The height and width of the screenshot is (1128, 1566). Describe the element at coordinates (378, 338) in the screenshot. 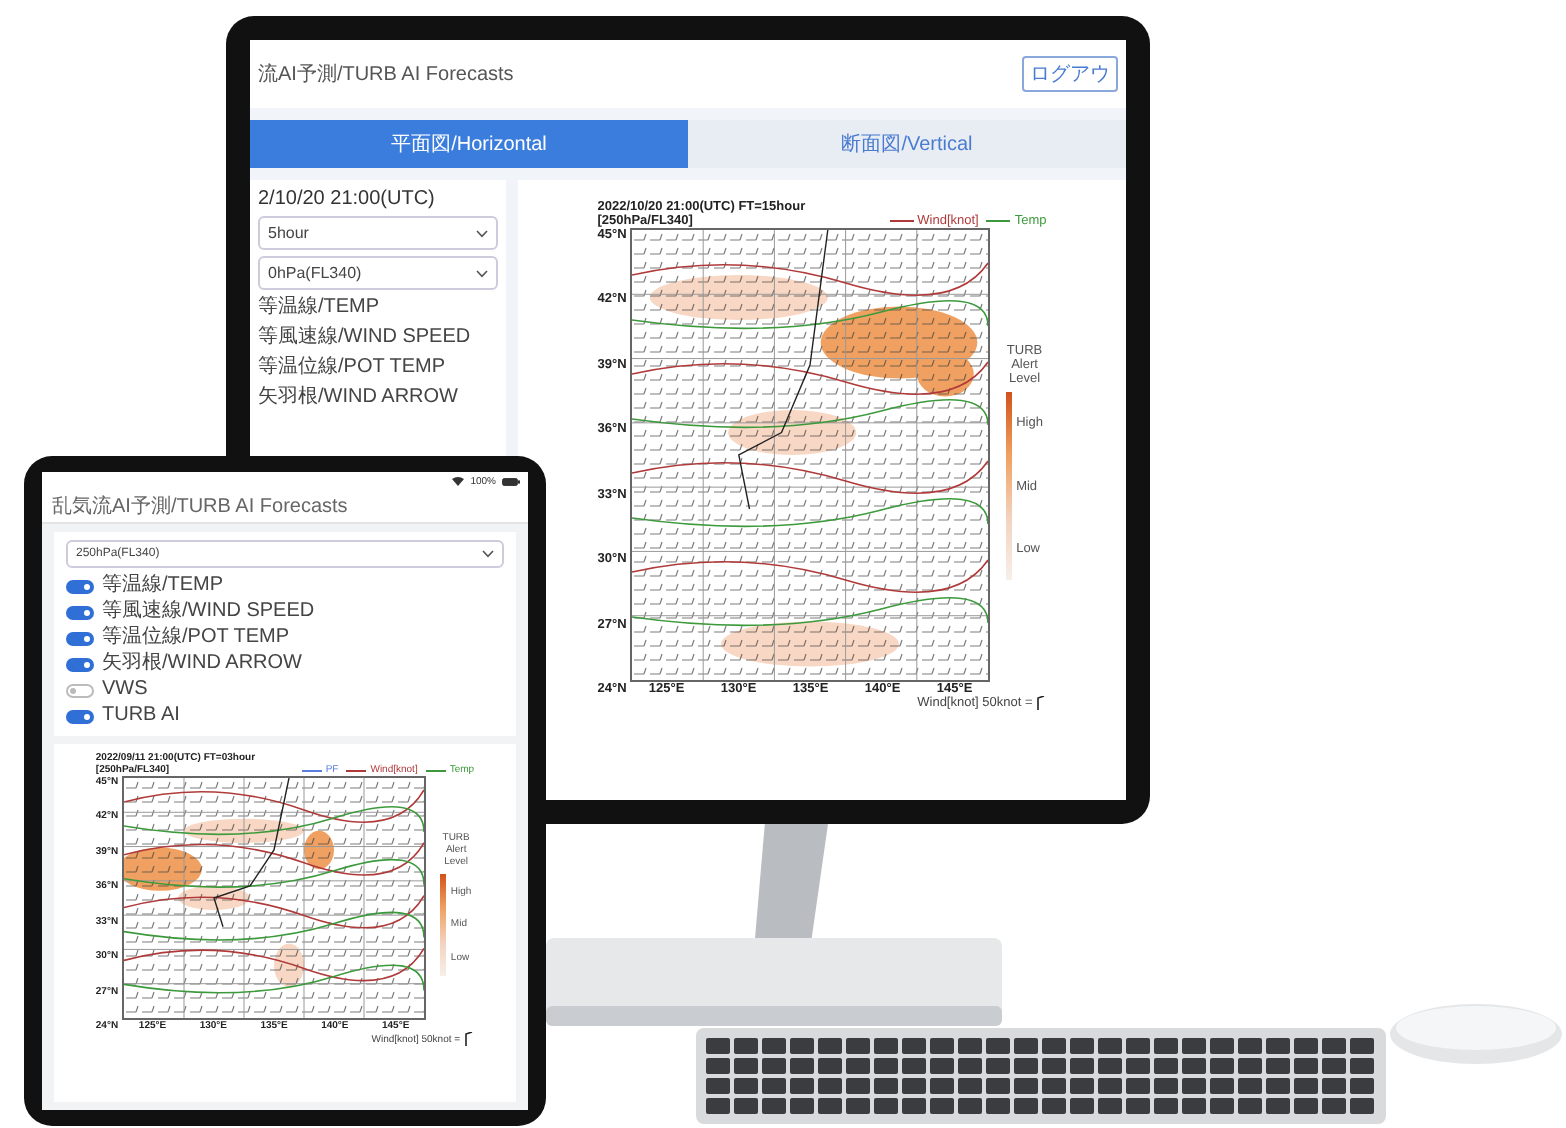

I see `layer-option: 等風速線/WIND SPEED` at that location.